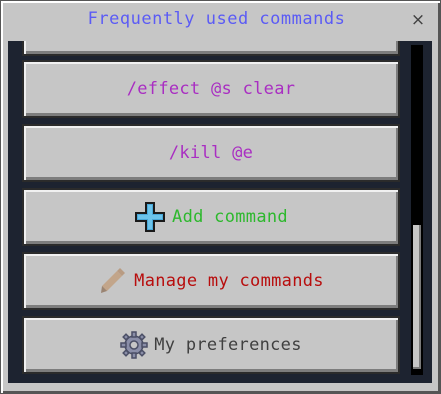 This screenshot has height=394, width=441. I want to click on pencil-icon, so click(113, 281).